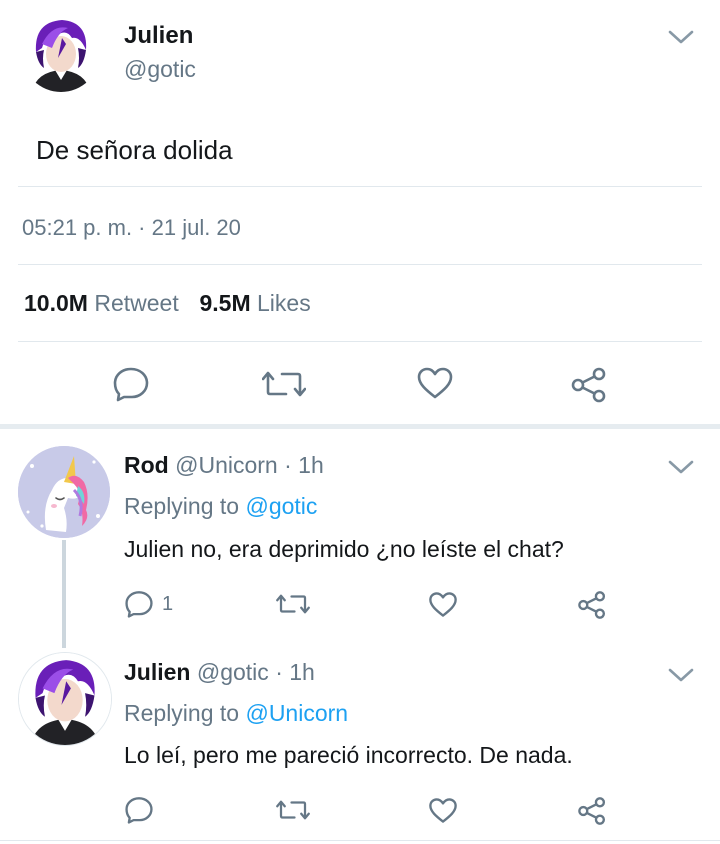  I want to click on reply-header: Rod @Unicorn · 1h, so click(224, 465).